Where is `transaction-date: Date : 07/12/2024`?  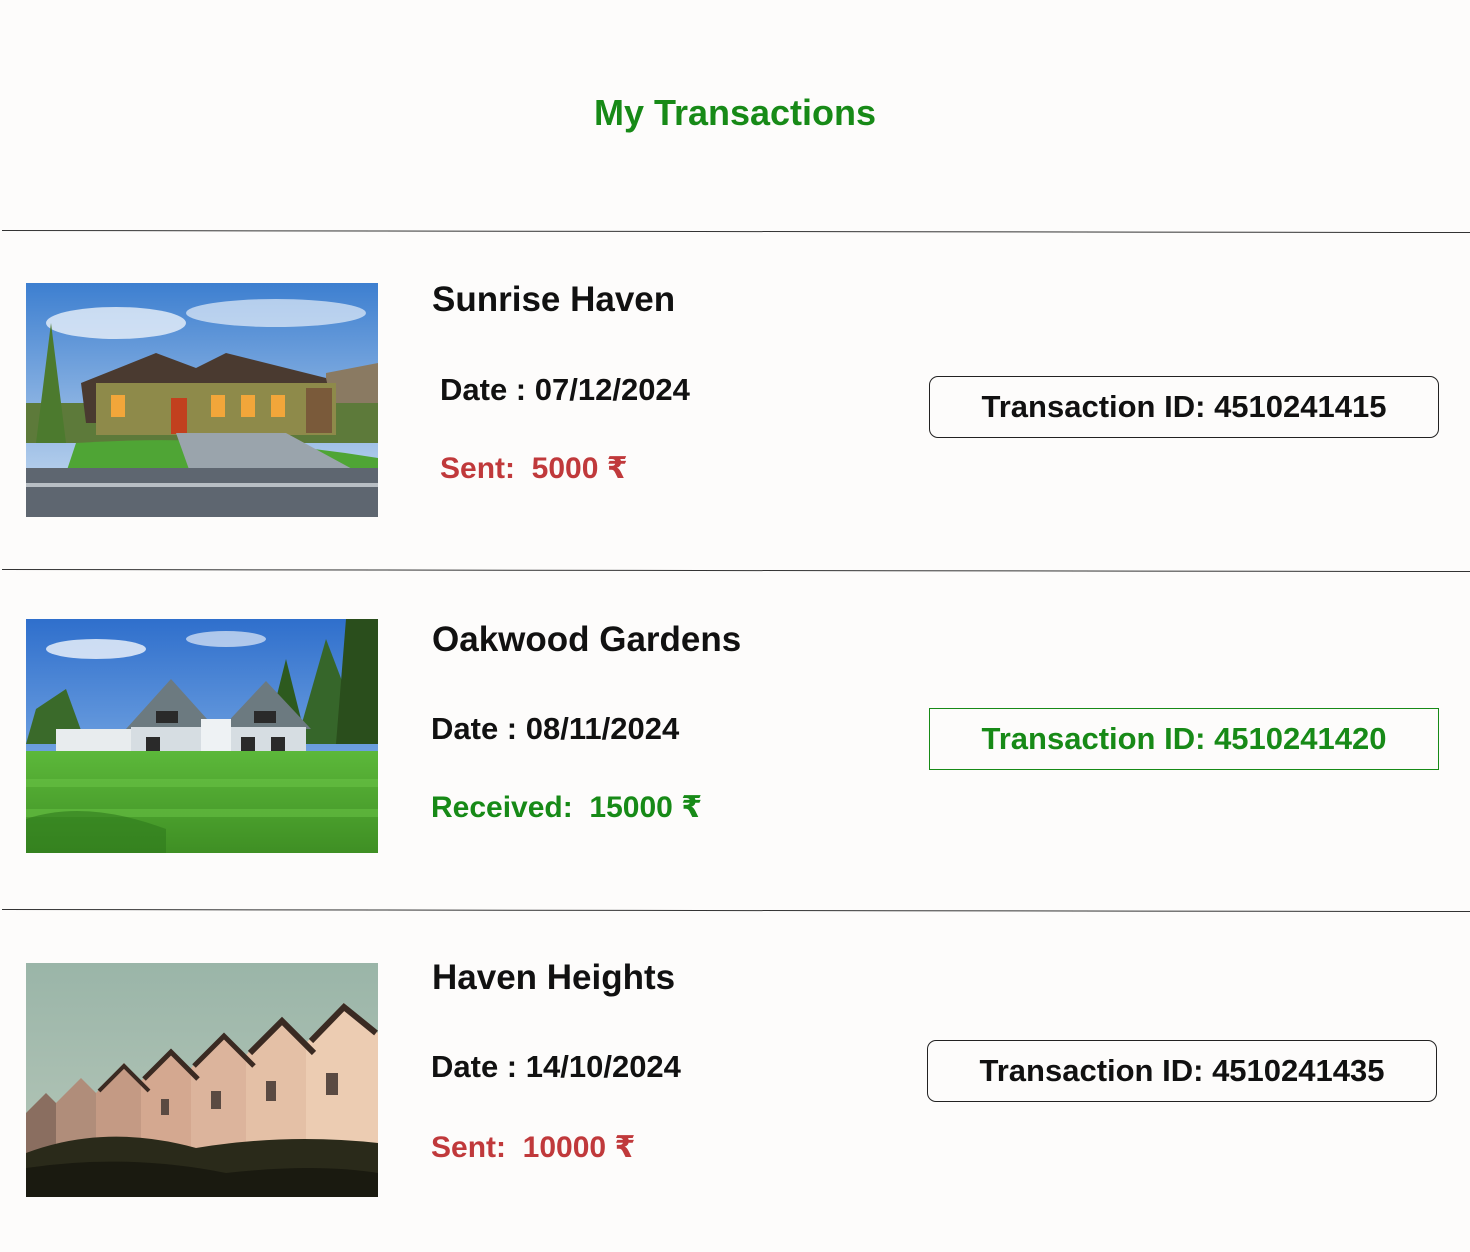
transaction-date: Date : 07/12/2024 is located at coordinates (565, 390).